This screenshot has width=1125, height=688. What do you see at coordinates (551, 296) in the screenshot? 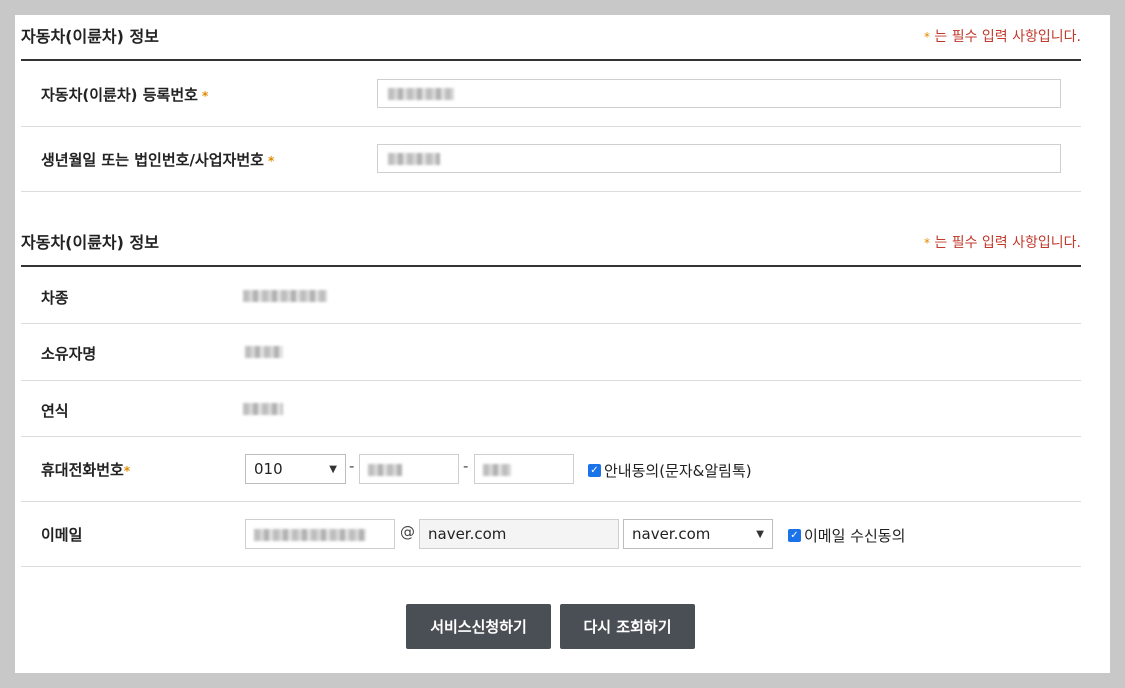
I see `car-type-row: 차종` at bounding box center [551, 296].